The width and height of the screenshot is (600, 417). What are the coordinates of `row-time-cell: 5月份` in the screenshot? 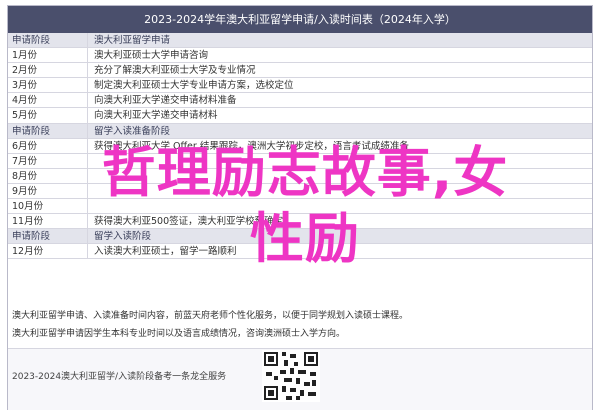 It's located at (48, 115).